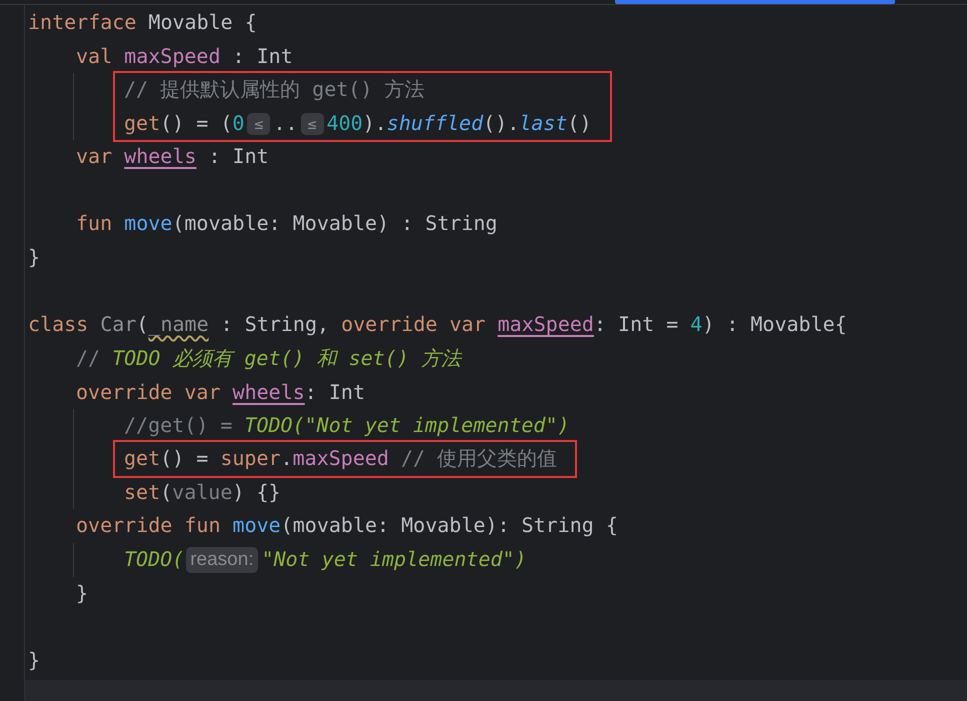 This screenshot has width=967, height=701. Describe the element at coordinates (172, 156) in the screenshot. I see `code-line: var wheels : Int` at that location.